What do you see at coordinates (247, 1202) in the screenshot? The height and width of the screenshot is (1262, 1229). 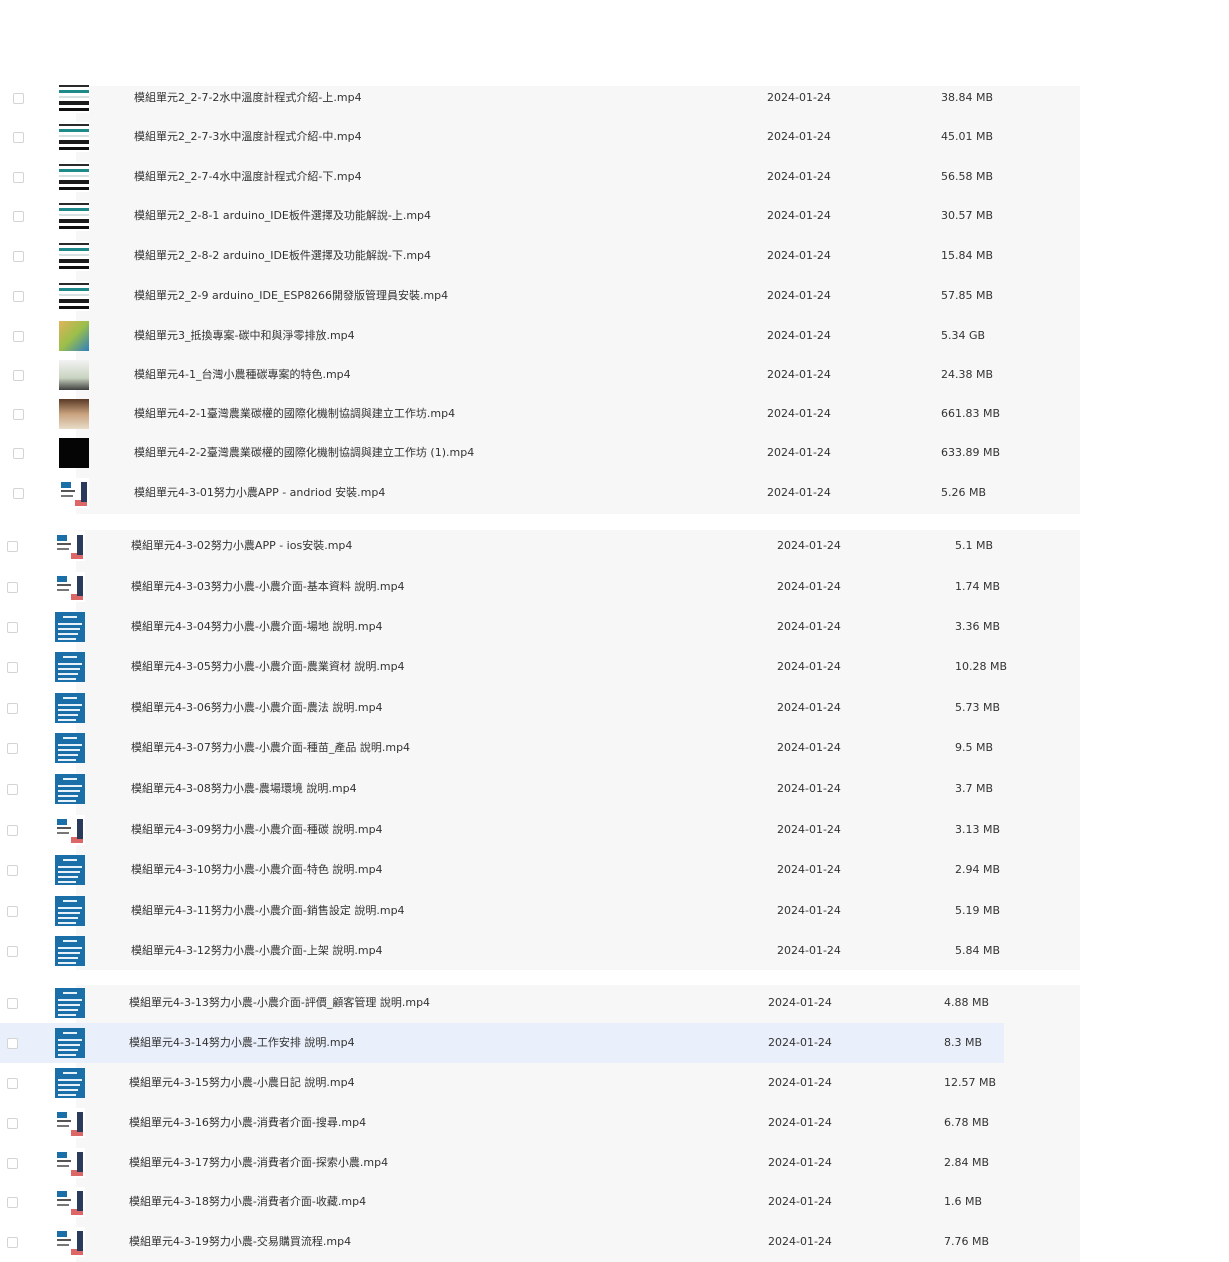 I see `file-name: 模組單元4-3-18努力小農-消費者介面-收藏.mp4` at bounding box center [247, 1202].